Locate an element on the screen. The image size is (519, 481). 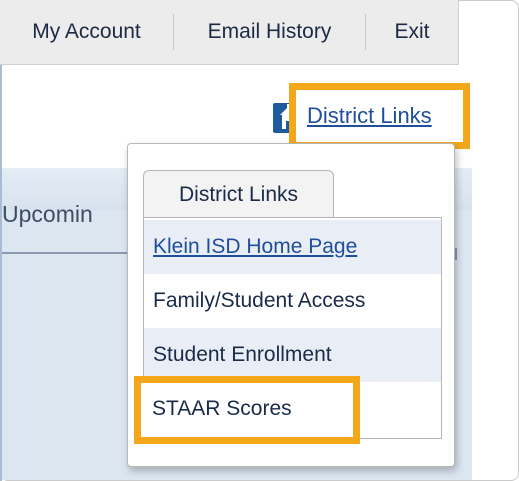
top-navigation: My Account Email History Exit is located at coordinates (229, 32).